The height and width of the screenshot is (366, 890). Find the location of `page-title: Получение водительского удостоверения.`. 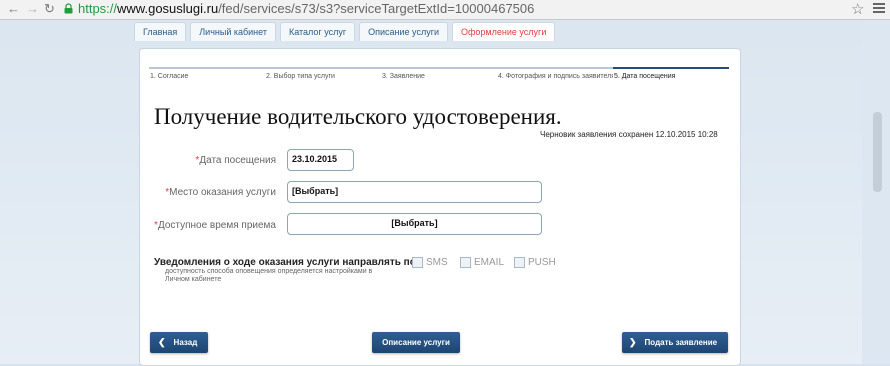

page-title: Получение водительского удостоверения. is located at coordinates (358, 116).